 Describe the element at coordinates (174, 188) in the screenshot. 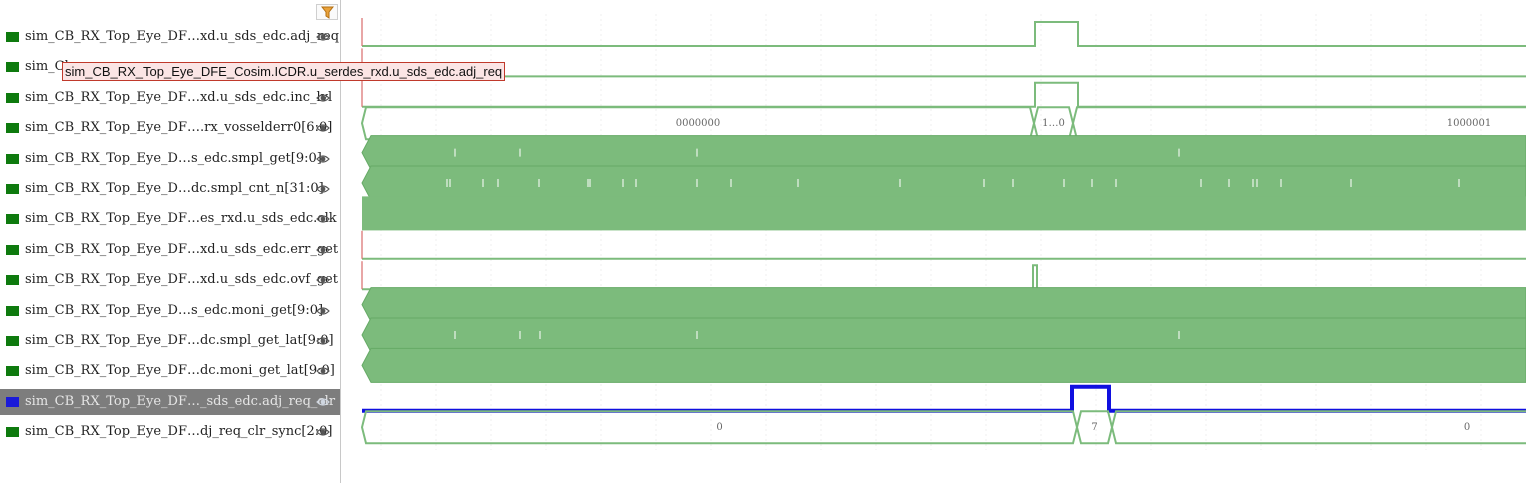

I see `signal-name: sim_CB_RX_Top_Eye_D…dc.smpl_cnt_n[31:0]` at that location.